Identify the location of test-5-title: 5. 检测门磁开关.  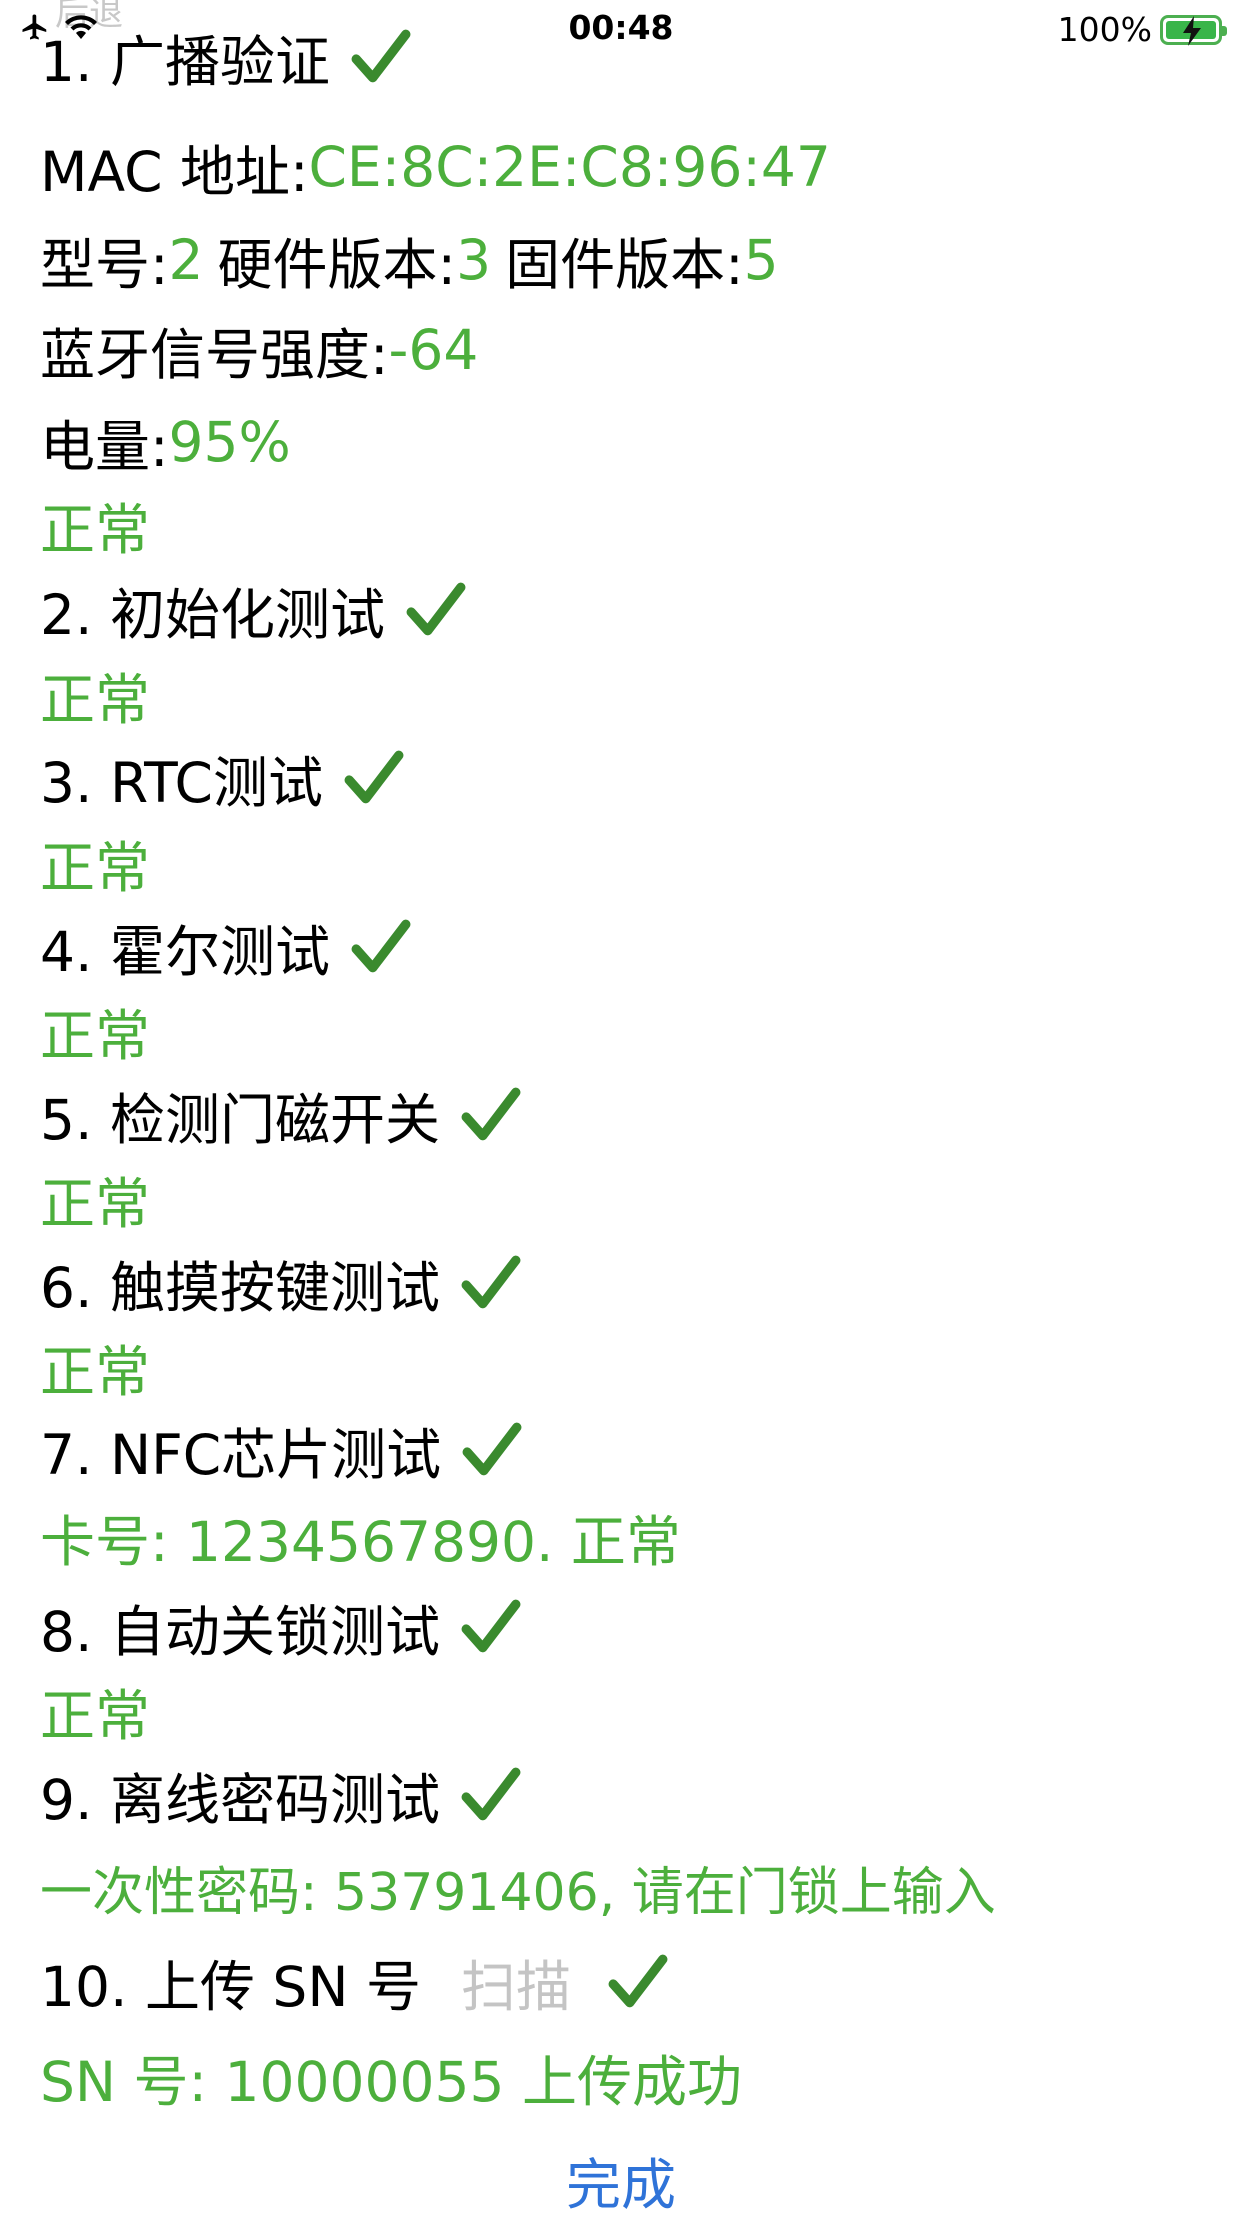
(631, 1115).